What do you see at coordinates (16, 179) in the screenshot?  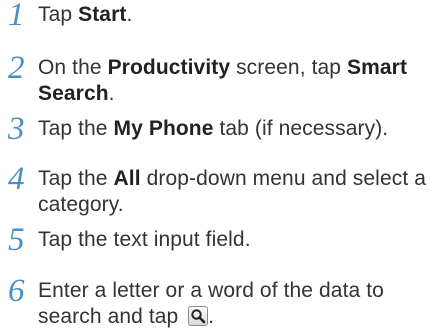 I see `step-number: 4` at bounding box center [16, 179].